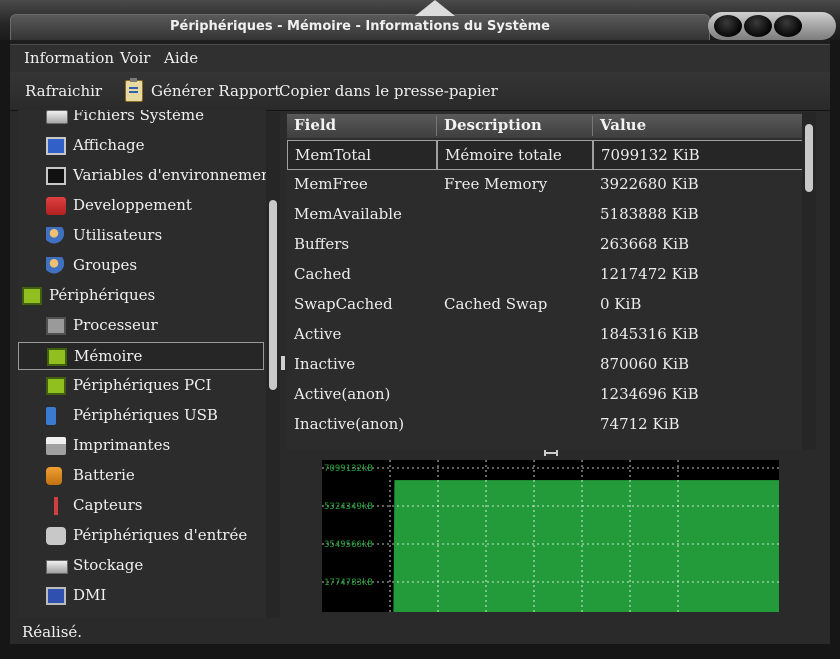 This screenshot has width=840, height=659. I want to click on sidebar-item-label: Périphériques USB, so click(145, 415).